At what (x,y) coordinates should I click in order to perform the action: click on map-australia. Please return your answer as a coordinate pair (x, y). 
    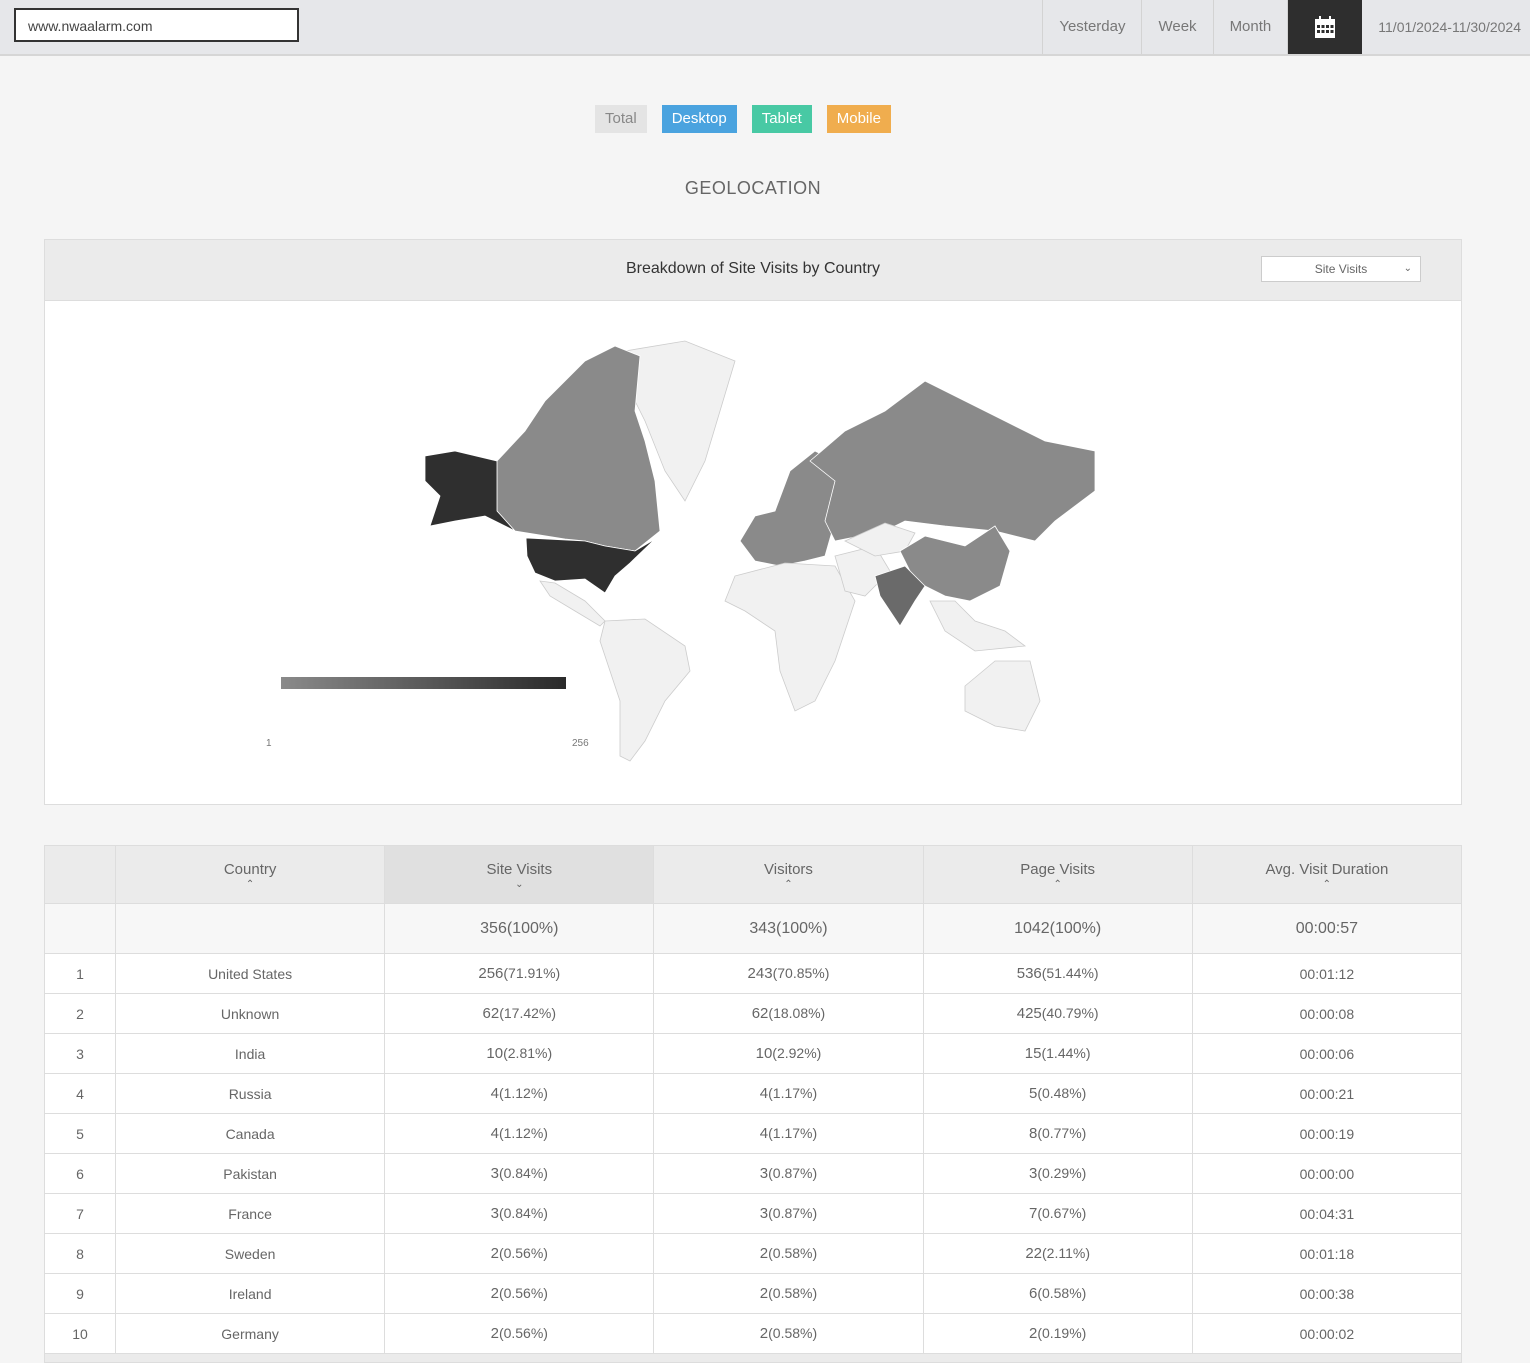
    Looking at the image, I should click on (1002, 696).